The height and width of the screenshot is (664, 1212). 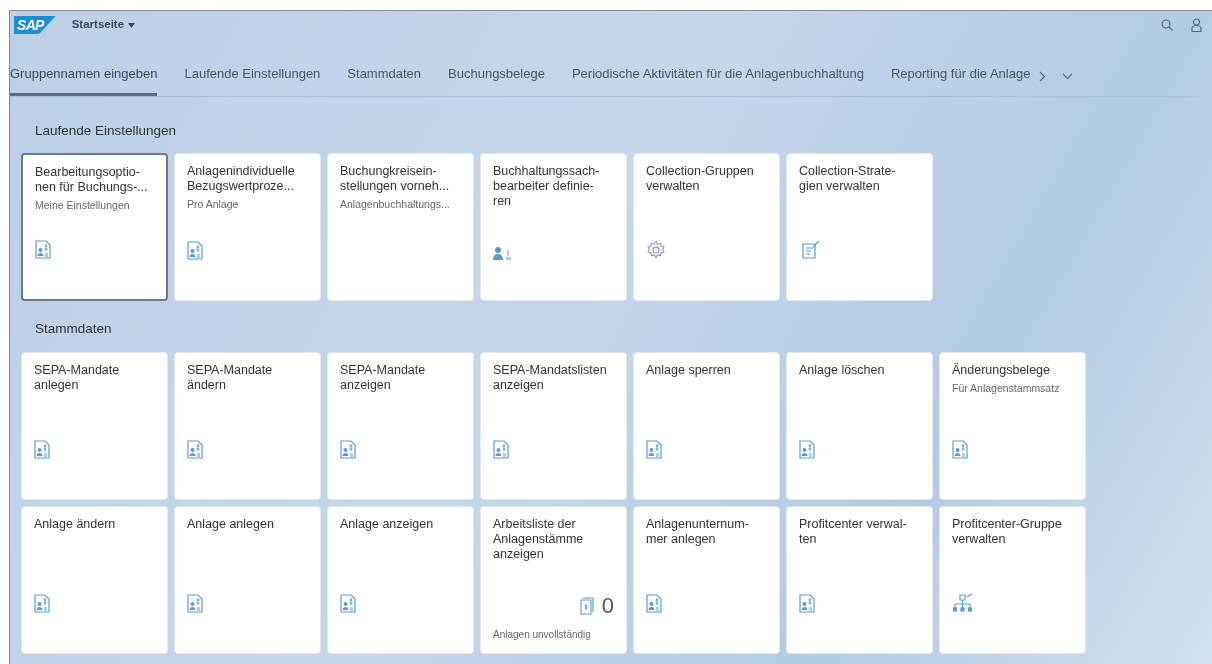 What do you see at coordinates (553, 425) in the screenshot?
I see `app-tile: SEPA-Mandatslisten anzeigen` at bounding box center [553, 425].